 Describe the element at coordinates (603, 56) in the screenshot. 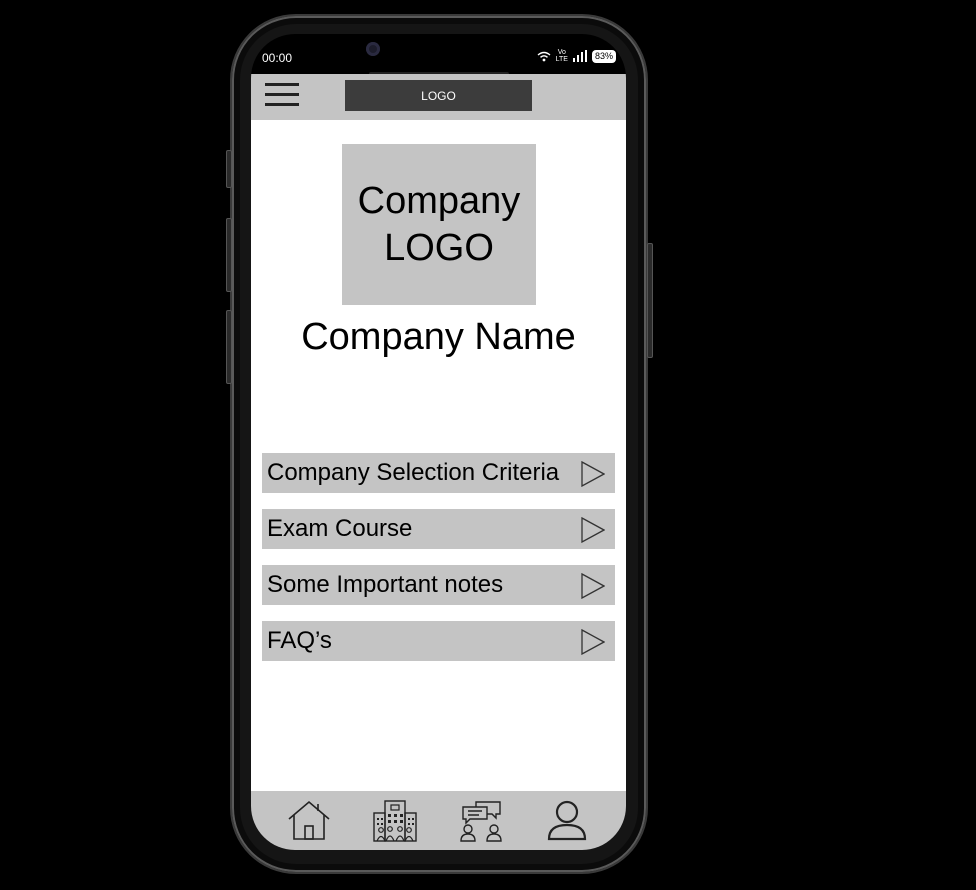

I see `battery-icon: 83%` at that location.